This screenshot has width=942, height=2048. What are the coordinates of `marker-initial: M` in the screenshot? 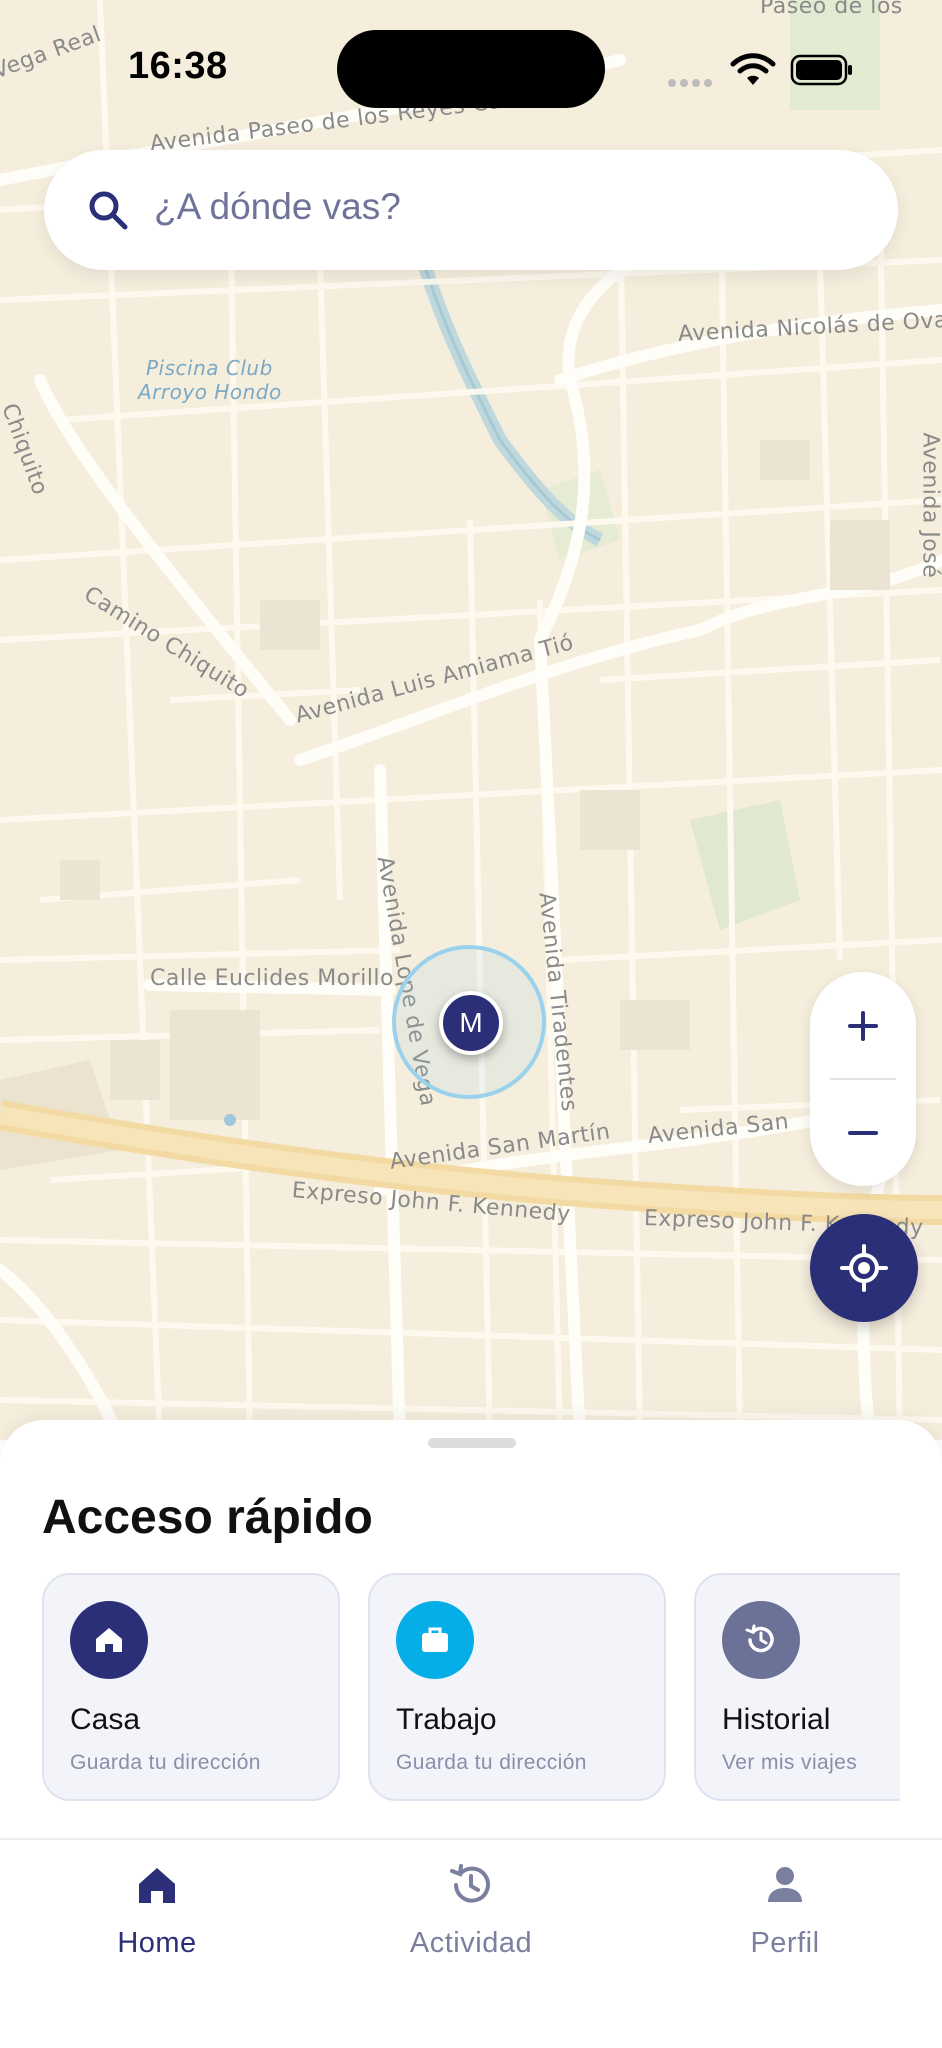 It's located at (471, 1022).